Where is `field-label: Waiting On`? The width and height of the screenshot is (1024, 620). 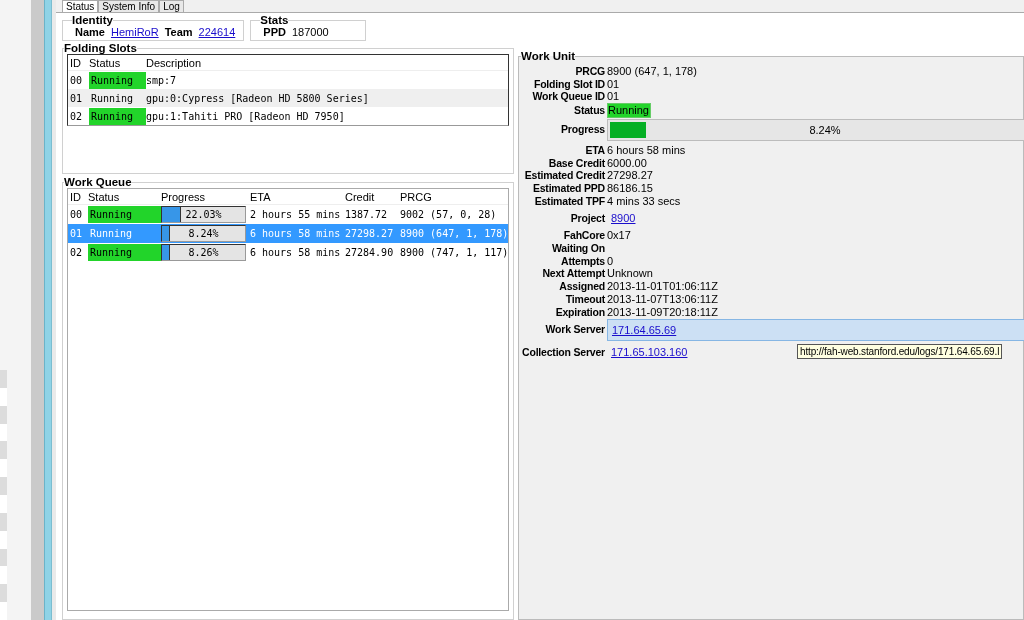 field-label: Waiting On is located at coordinates (577, 248).